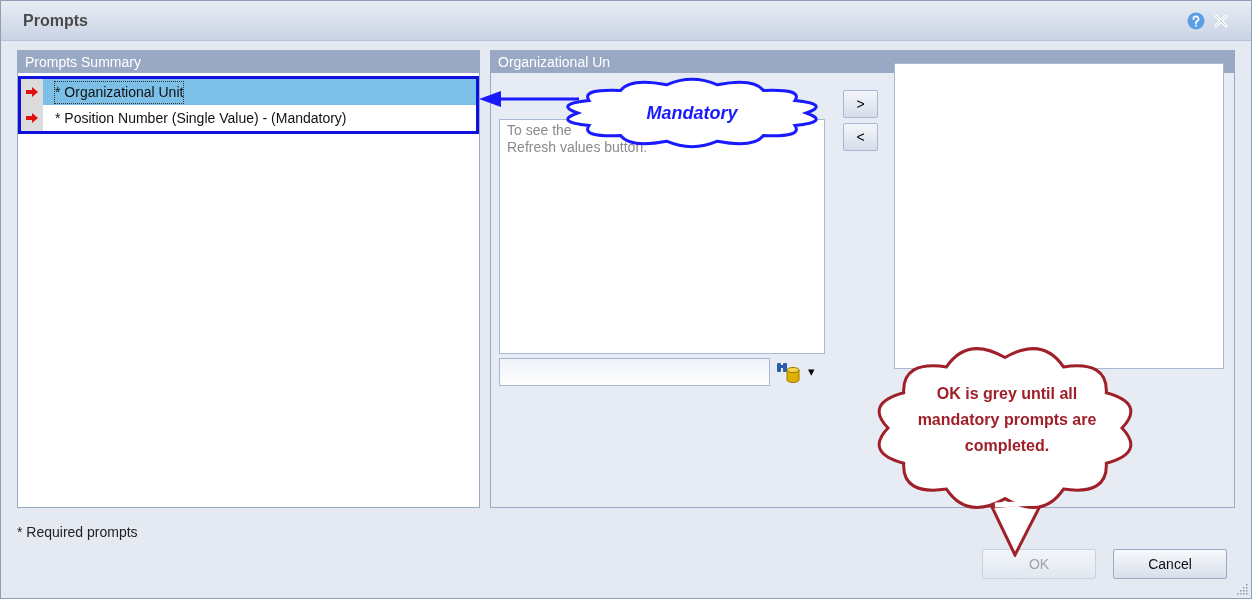 The height and width of the screenshot is (599, 1252). What do you see at coordinates (578, 147) in the screenshot?
I see `hint-text: Refresh values button.` at bounding box center [578, 147].